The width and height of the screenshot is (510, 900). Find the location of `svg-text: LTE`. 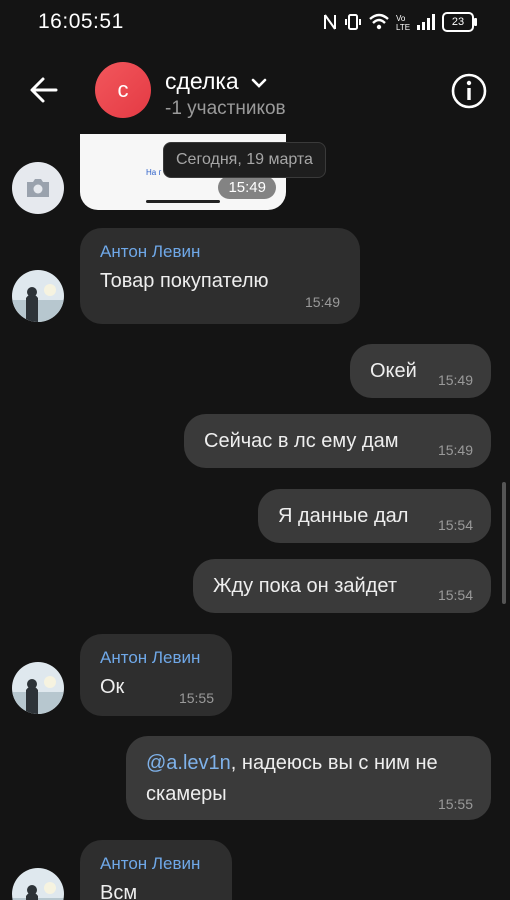

svg-text: LTE is located at coordinates (403, 27).